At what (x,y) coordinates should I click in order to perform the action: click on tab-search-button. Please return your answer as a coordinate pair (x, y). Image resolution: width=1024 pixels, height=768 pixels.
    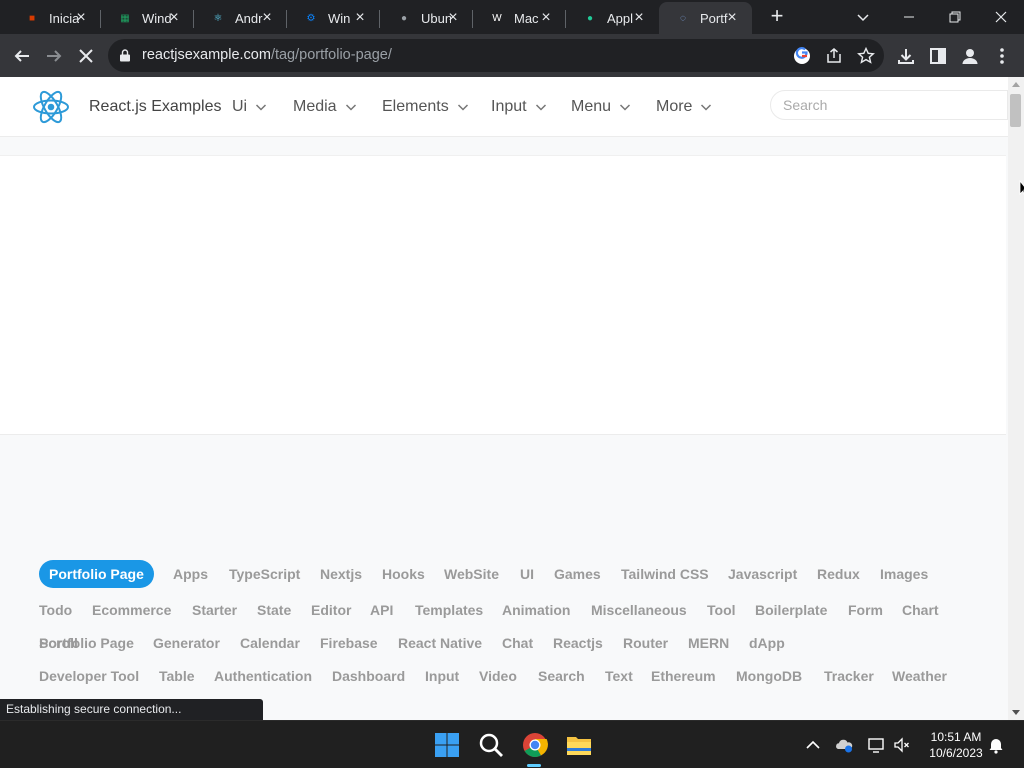
    Looking at the image, I should click on (863, 17).